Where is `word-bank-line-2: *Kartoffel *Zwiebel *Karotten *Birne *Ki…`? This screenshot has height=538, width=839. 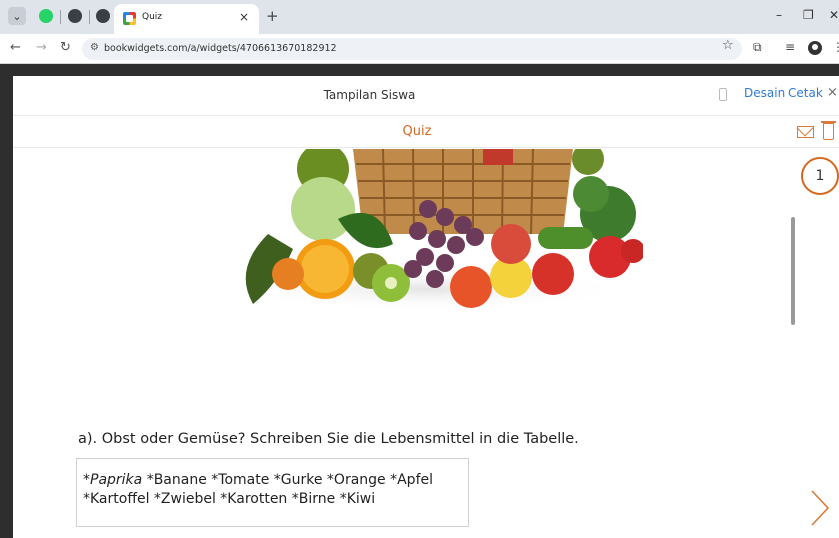 word-bank-line-2: *Kartoffel *Zwiebel *Karotten *Birne *Ki… is located at coordinates (229, 499).